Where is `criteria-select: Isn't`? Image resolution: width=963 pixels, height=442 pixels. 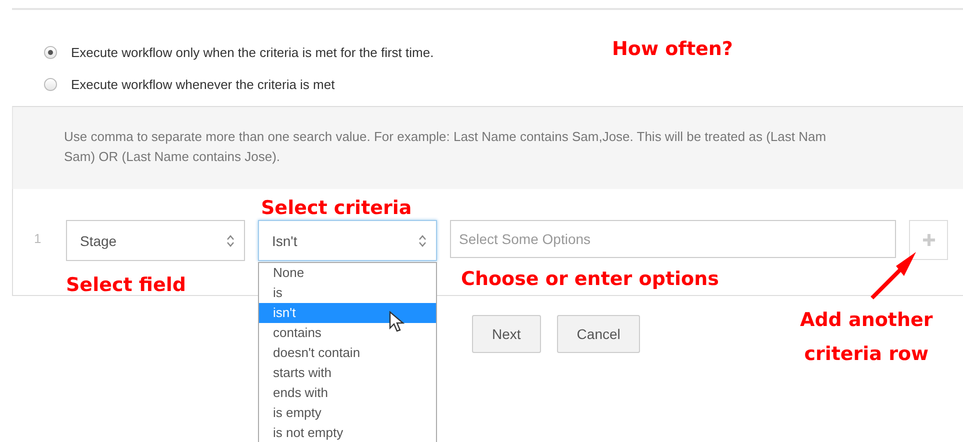
criteria-select: Isn't is located at coordinates (347, 240).